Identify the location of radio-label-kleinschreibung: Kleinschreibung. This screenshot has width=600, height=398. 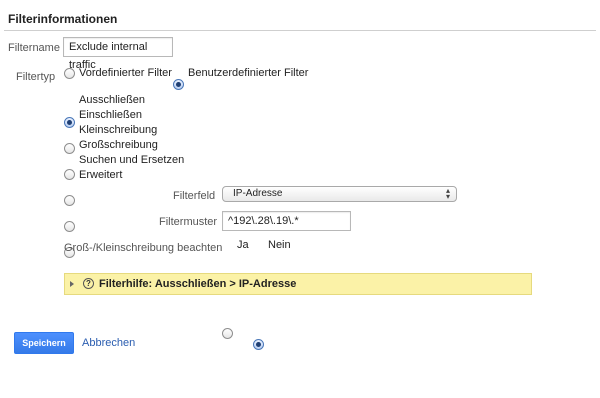
(118, 130).